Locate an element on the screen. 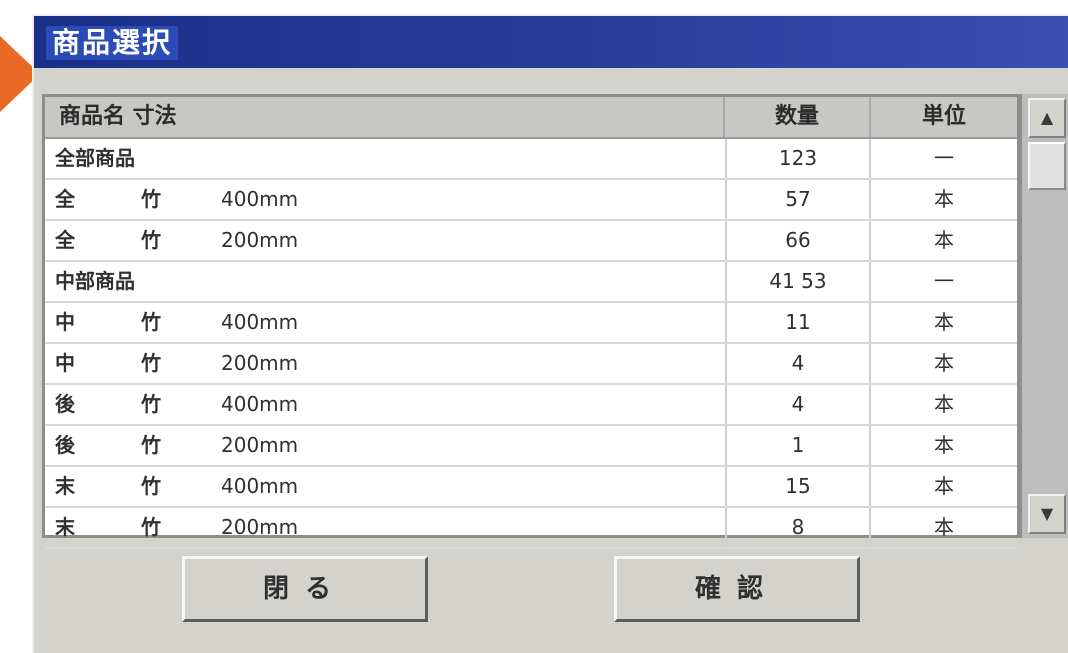  table-row: 後 竹 400mm 4 本 is located at coordinates (531, 405).